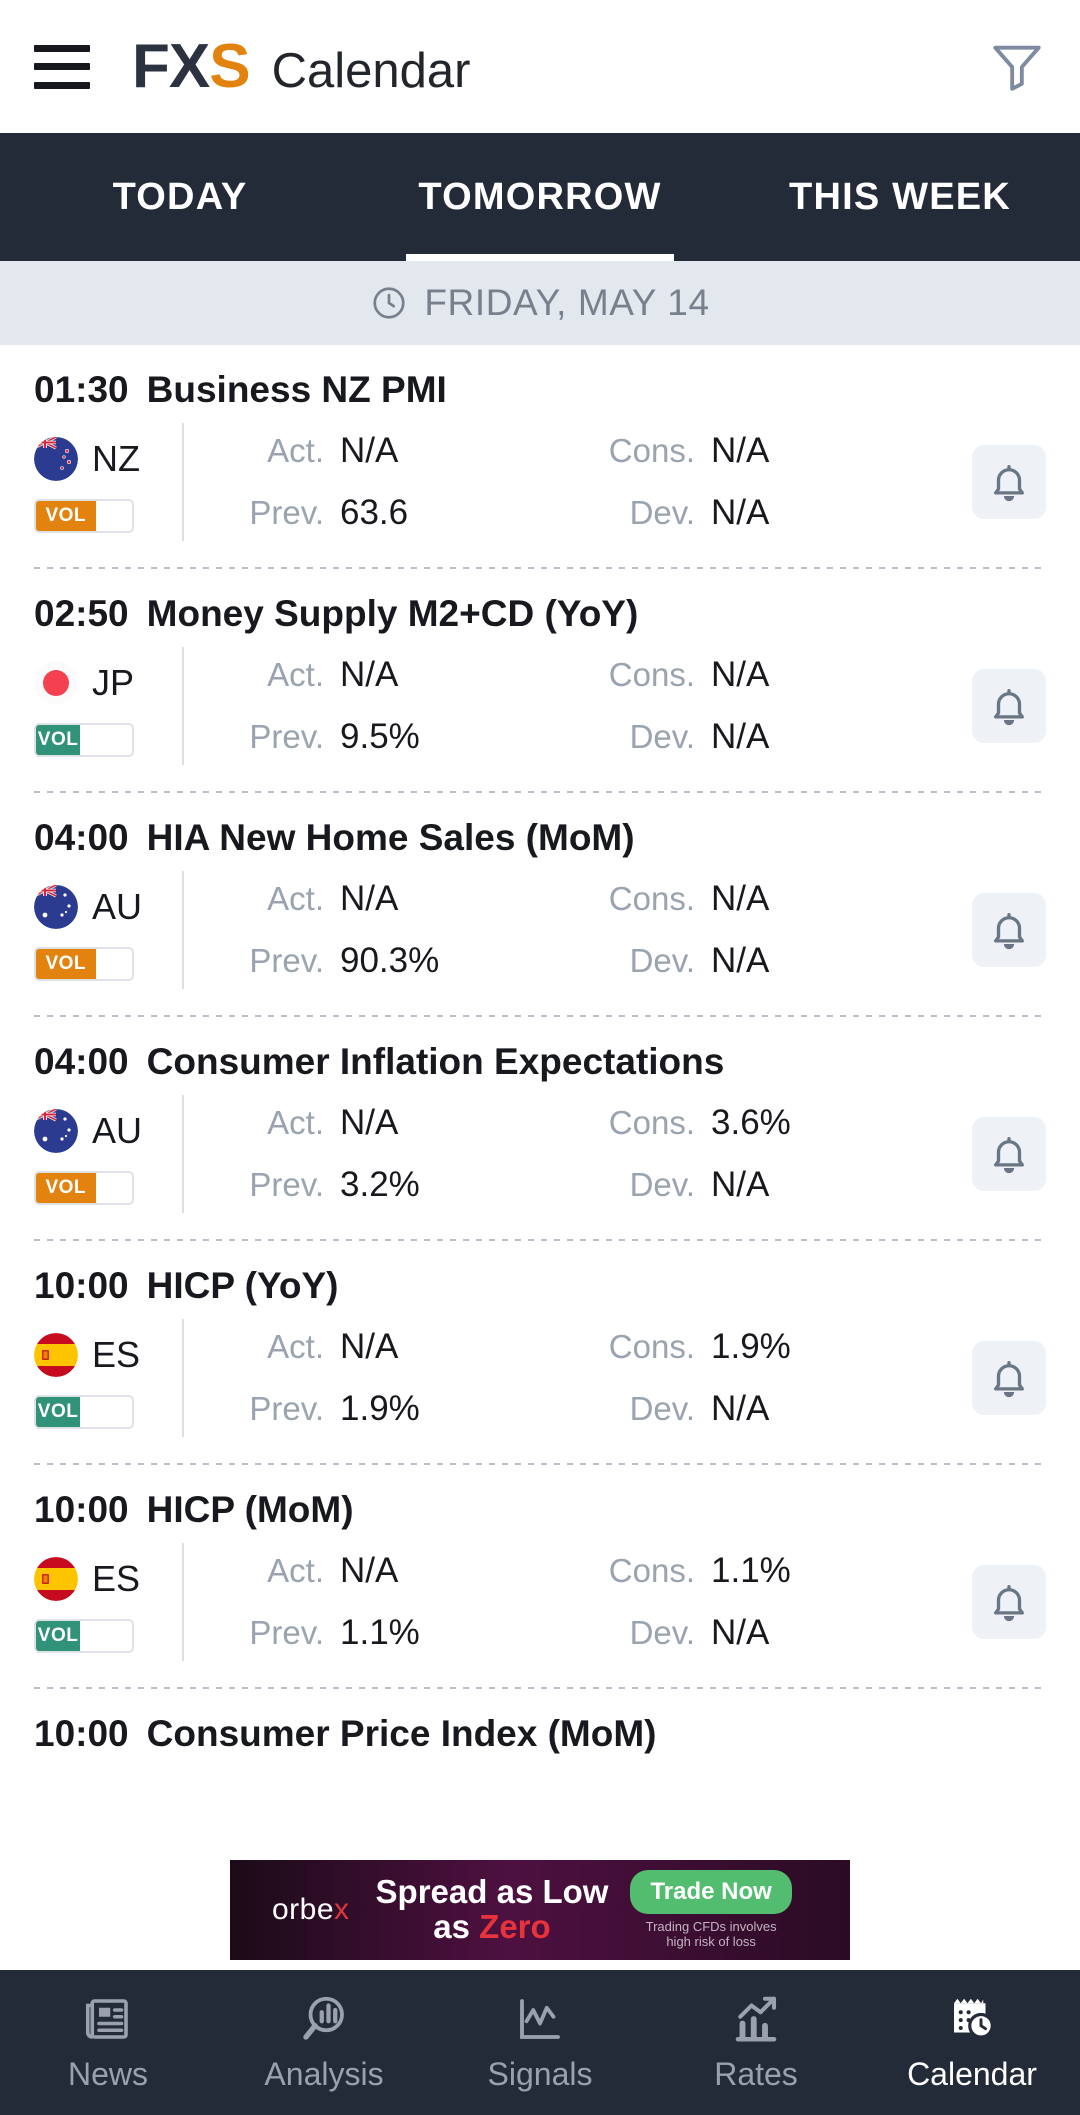  Describe the element at coordinates (390, 837) in the screenshot. I see `event-name: HIA New Home Sales (MoM)` at that location.